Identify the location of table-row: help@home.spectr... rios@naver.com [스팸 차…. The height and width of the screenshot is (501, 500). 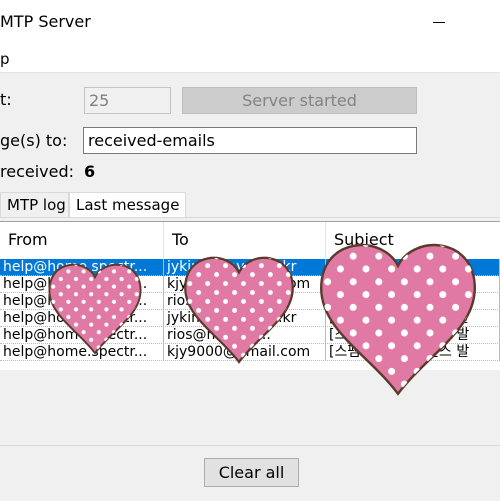
(250, 301).